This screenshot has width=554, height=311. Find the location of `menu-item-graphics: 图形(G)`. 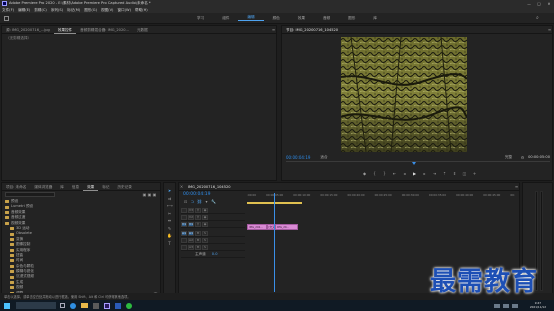

menu-item-graphics: 图形(G) is located at coordinates (90, 10).